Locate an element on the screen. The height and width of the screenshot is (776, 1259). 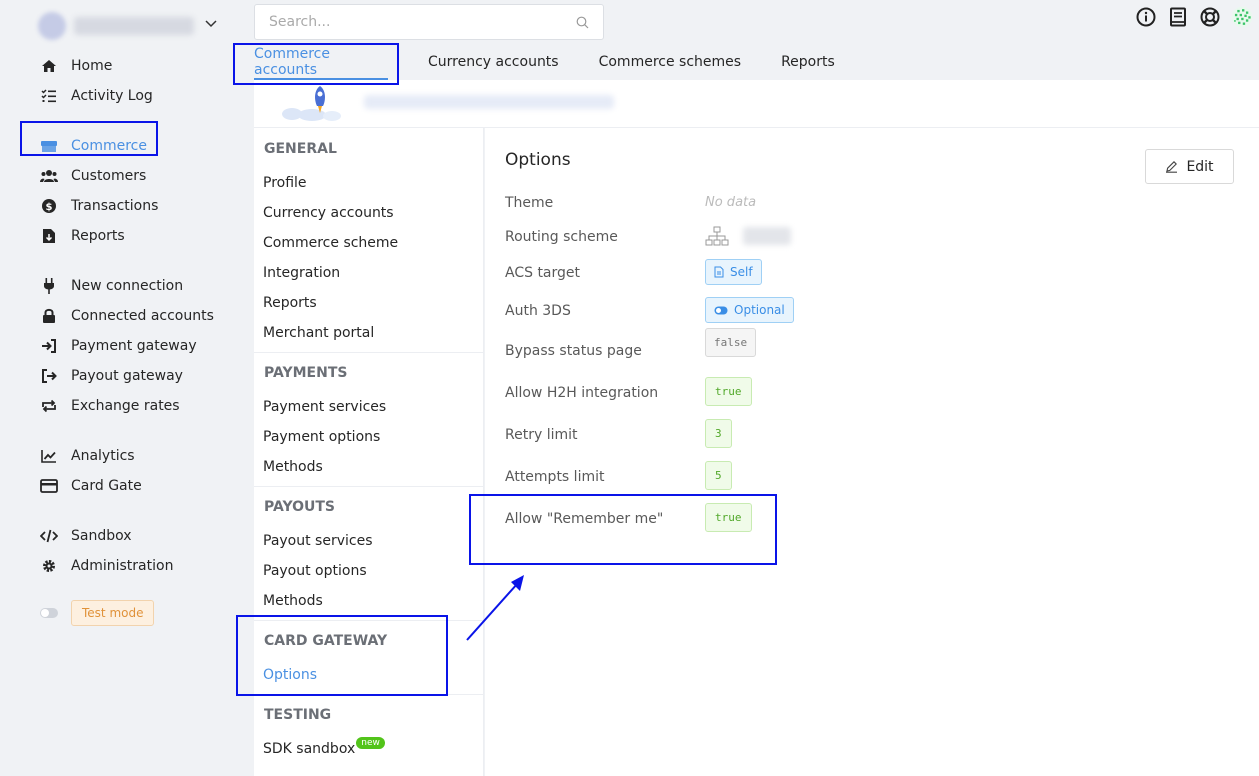
sidebar-item-exchange-rates: Exchange rates is located at coordinates (110, 406).